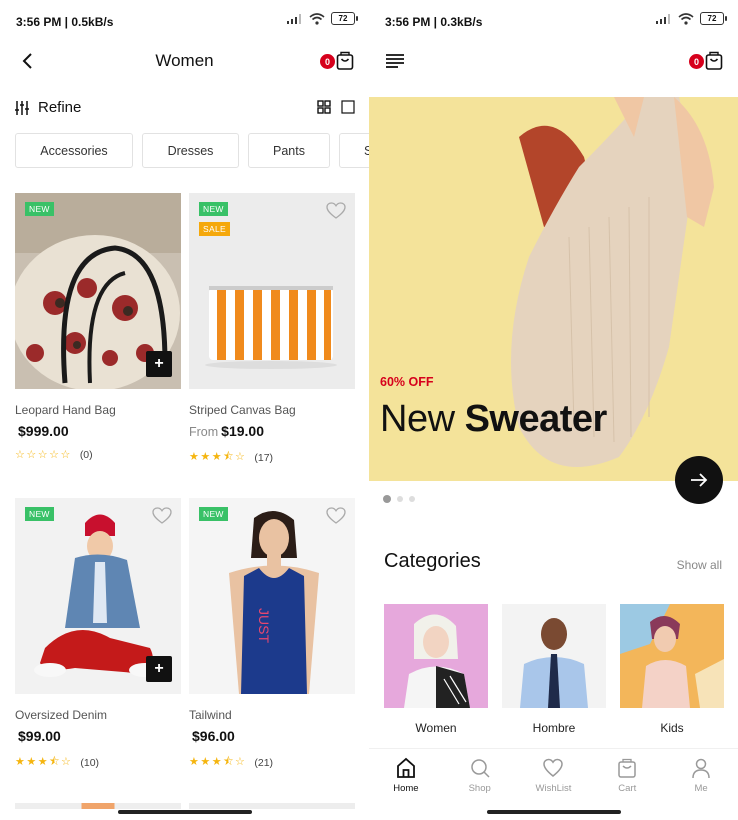 This screenshot has height=820, width=738. Describe the element at coordinates (627, 788) in the screenshot. I see `nav-label: Cart` at that location.